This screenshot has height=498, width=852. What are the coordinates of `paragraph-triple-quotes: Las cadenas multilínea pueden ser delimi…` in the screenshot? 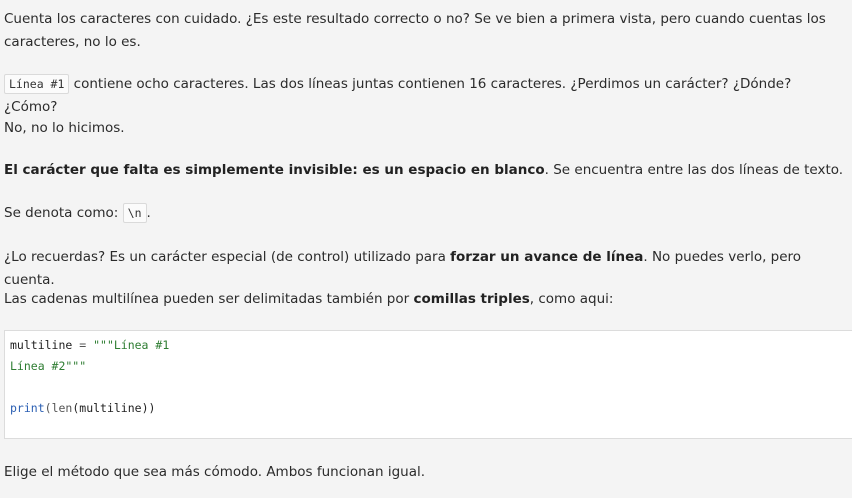 It's located at (426, 299).